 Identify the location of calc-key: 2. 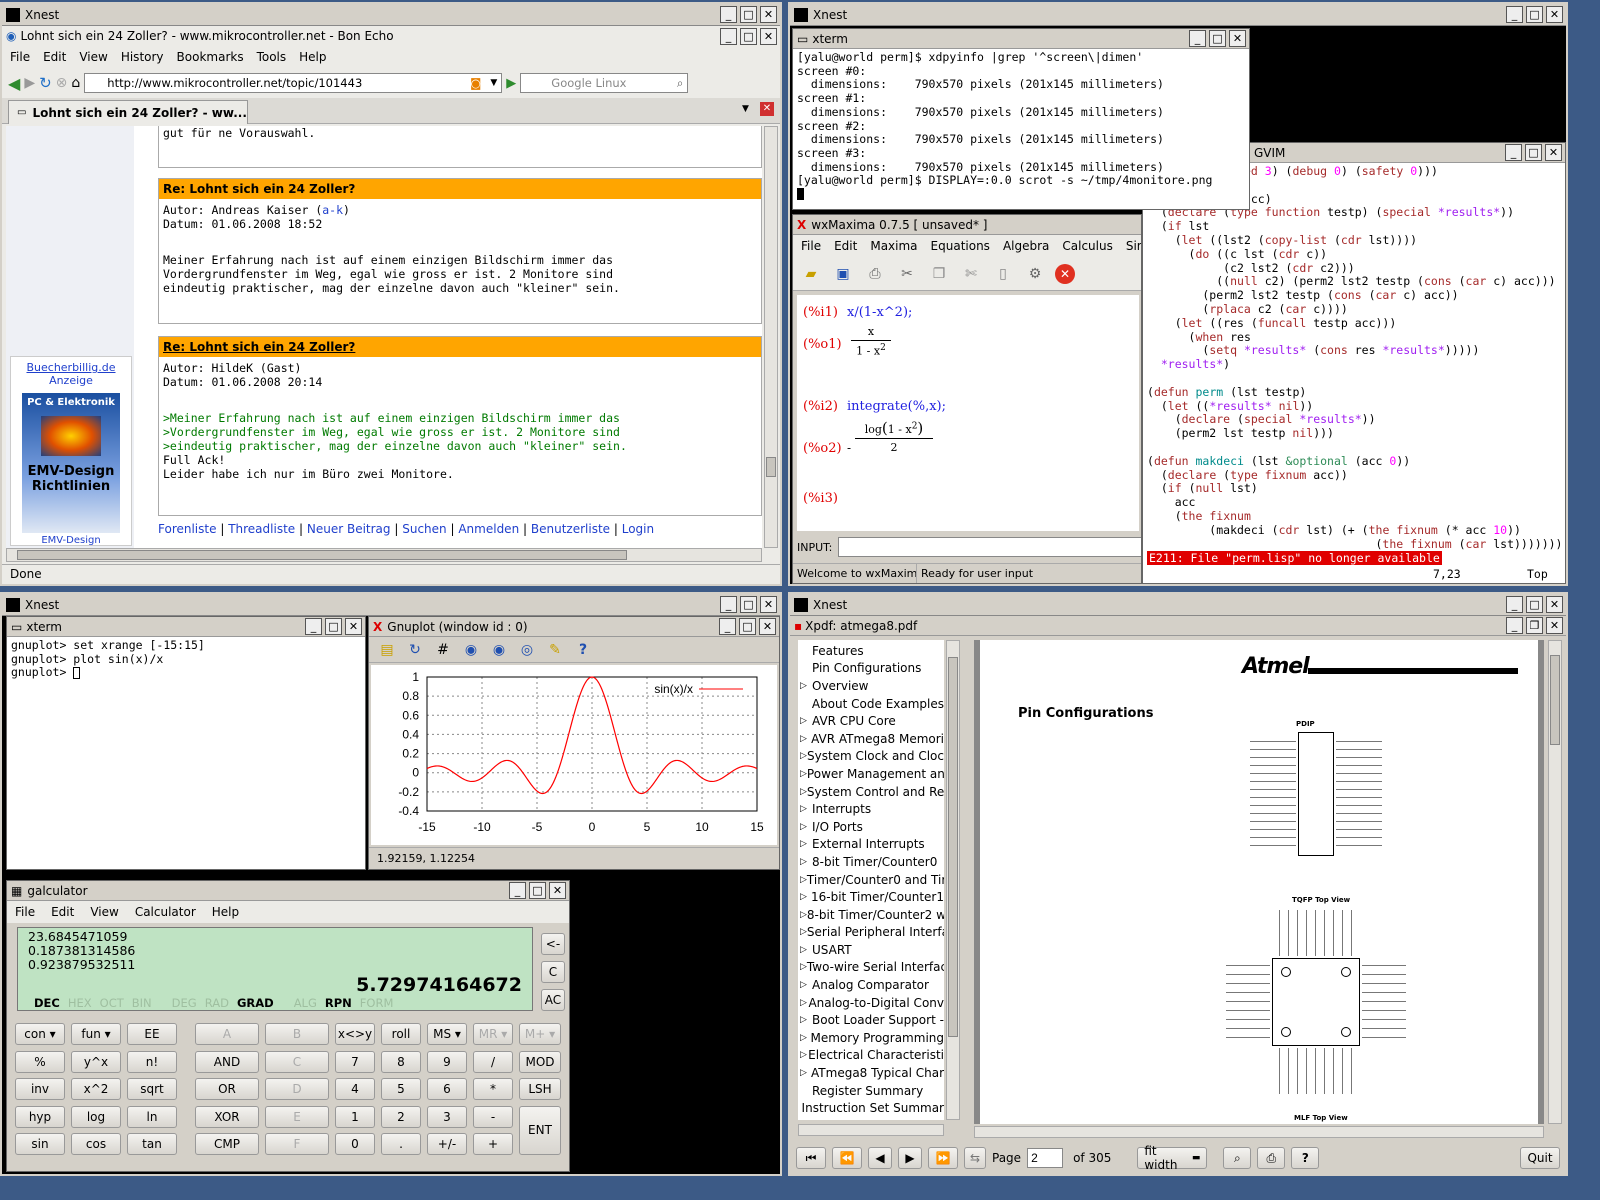
(401, 1116).